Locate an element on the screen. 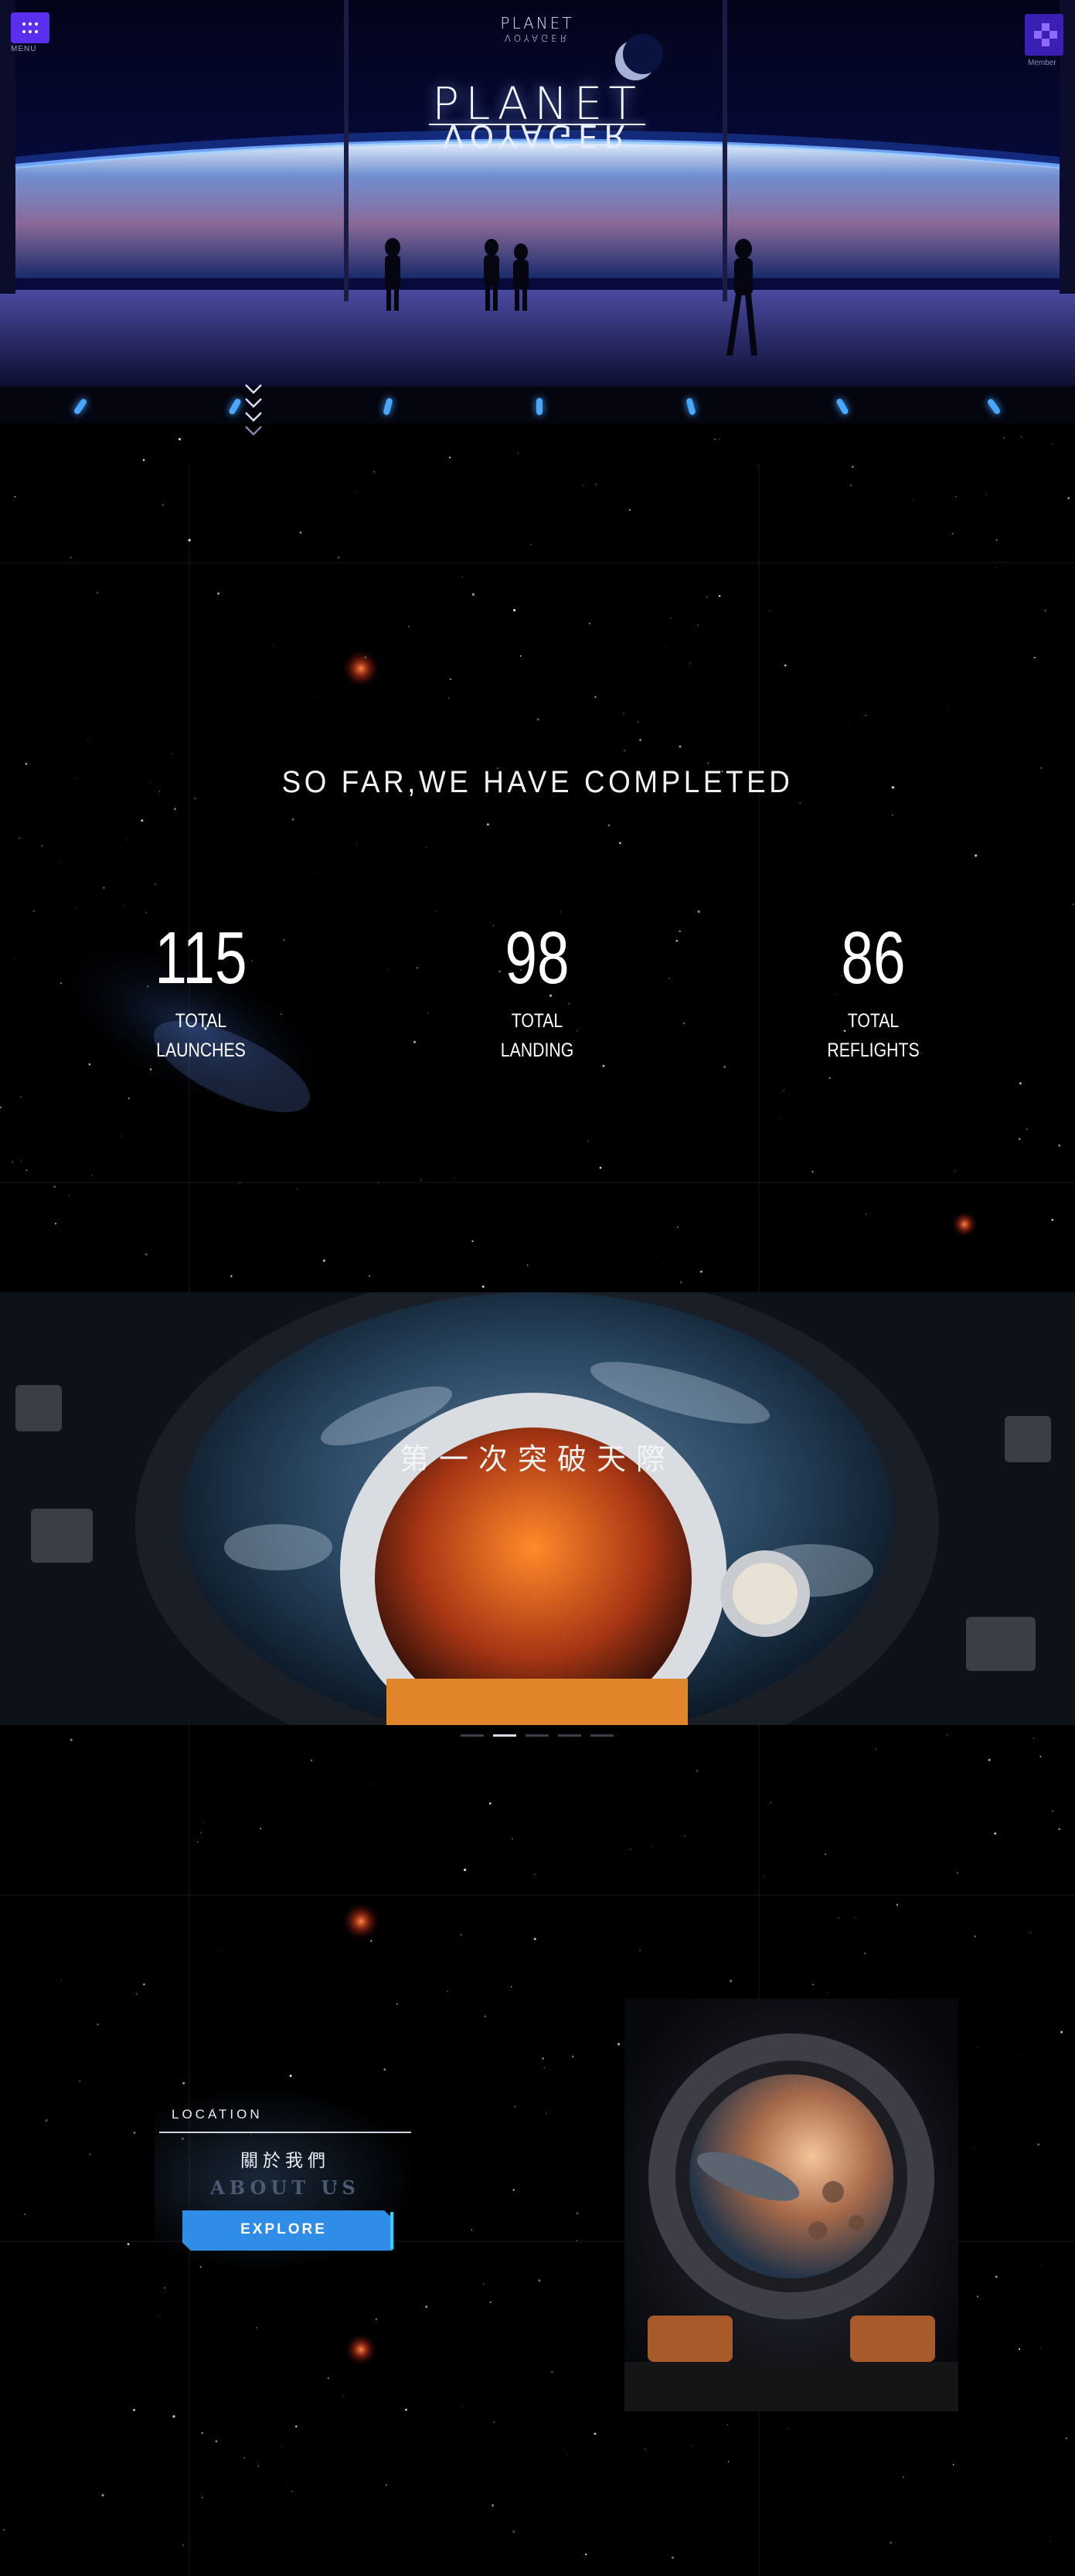 This screenshot has width=1075, height=2576. chevron-down-icon is located at coordinates (254, 416).